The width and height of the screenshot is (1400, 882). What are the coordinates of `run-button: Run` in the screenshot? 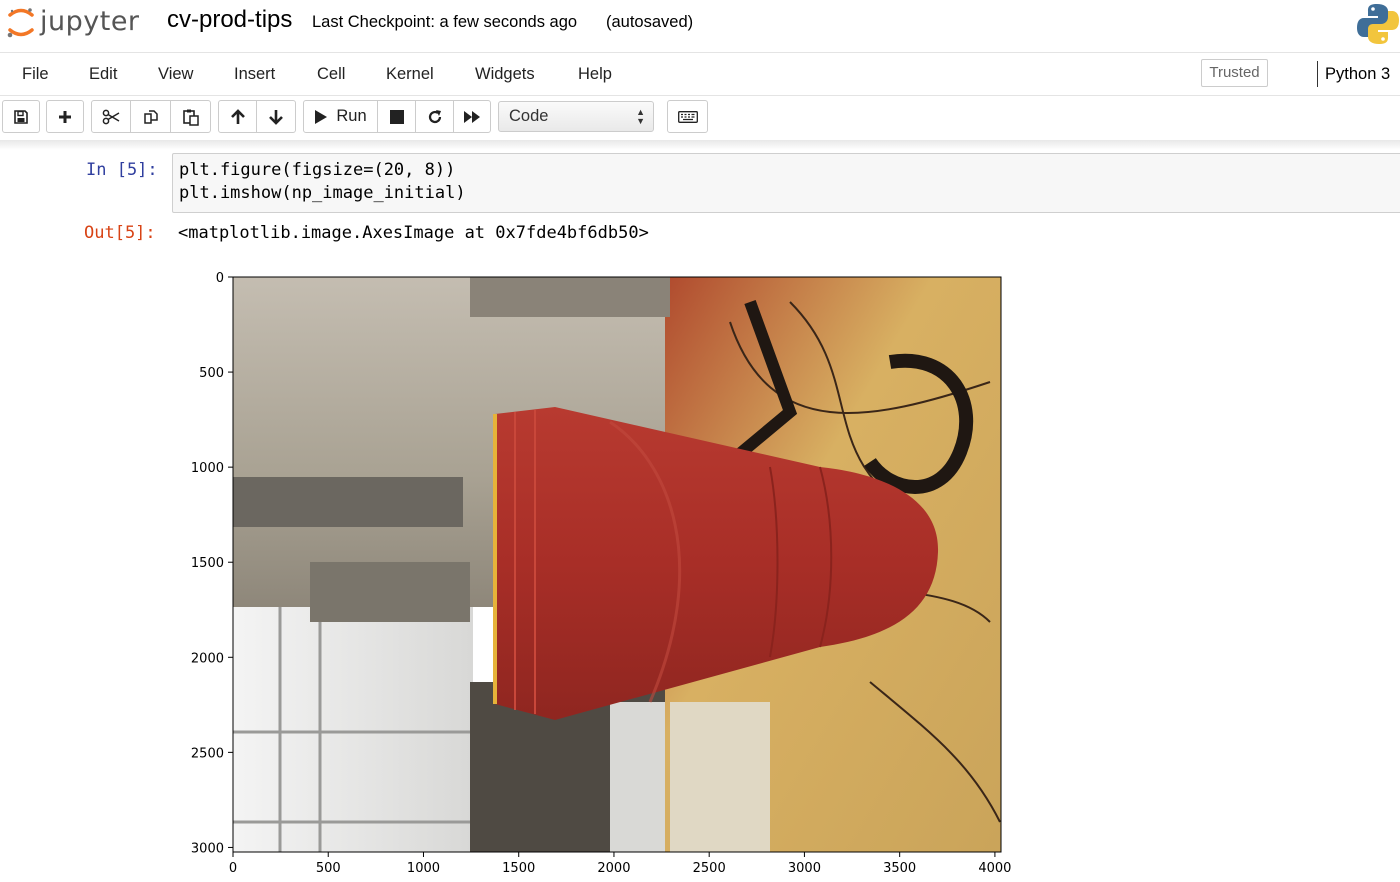 It's located at (340, 116).